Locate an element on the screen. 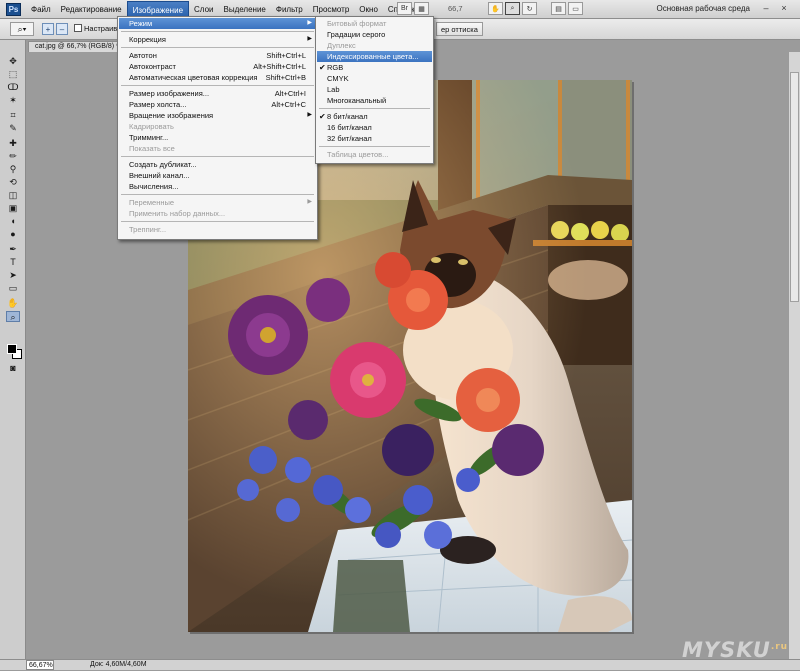 This screenshot has width=800, height=671. image-menu-item-label: Автоконтраст is located at coordinates (152, 66).